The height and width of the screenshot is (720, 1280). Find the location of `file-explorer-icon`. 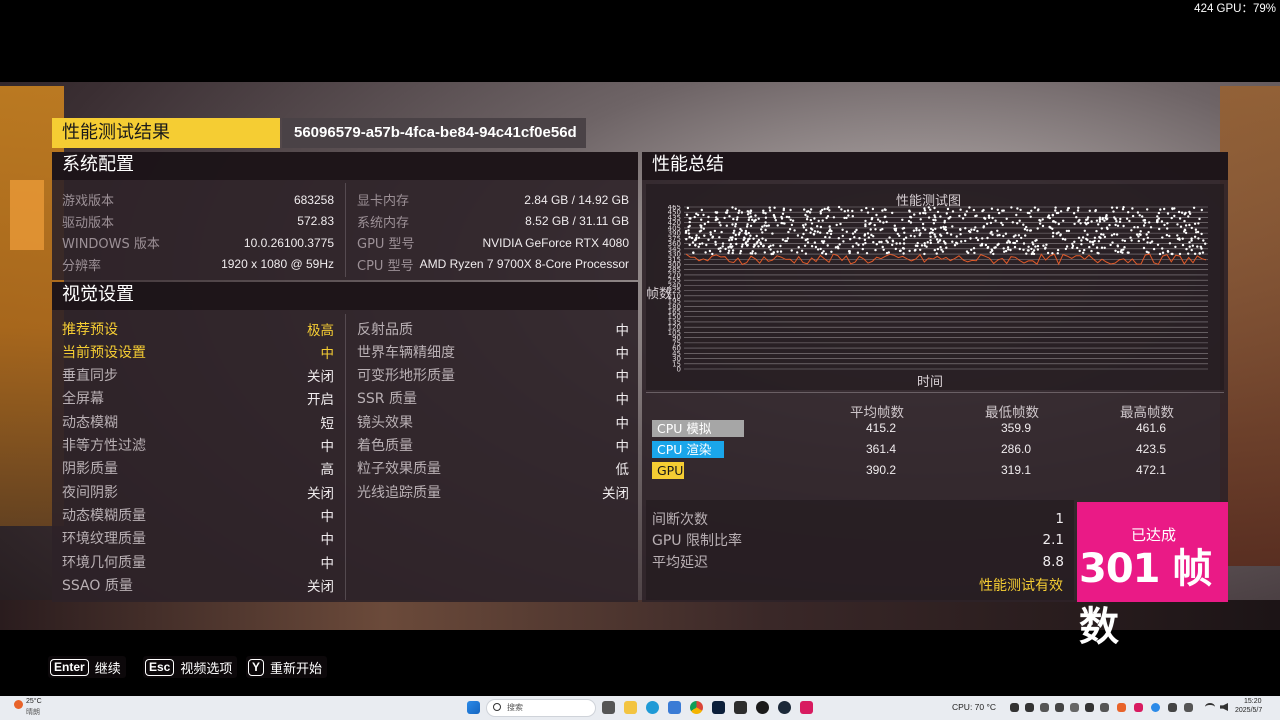

file-explorer-icon is located at coordinates (630, 707).